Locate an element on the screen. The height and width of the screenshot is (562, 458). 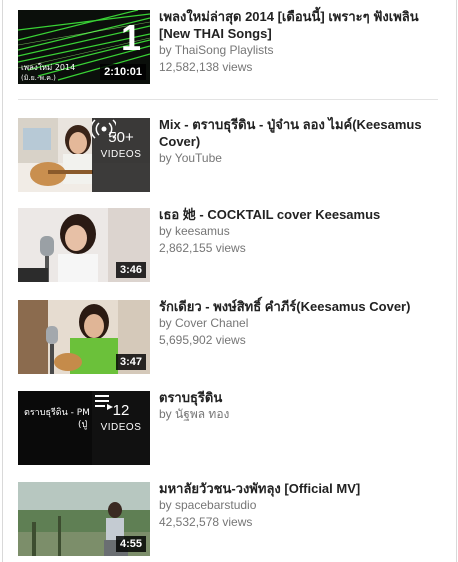
channel-name: by keesamus is located at coordinates (194, 231).